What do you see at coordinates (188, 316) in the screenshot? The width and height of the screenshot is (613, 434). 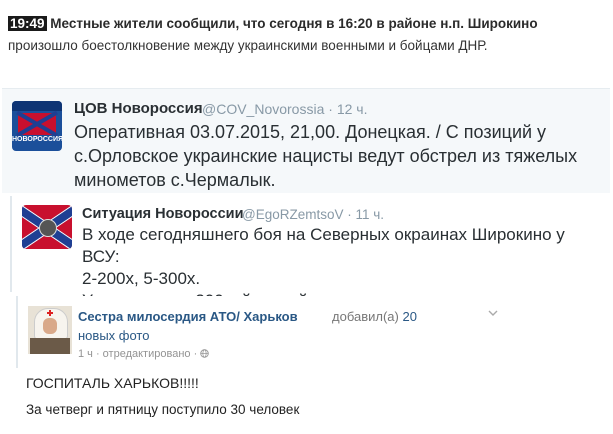 I see `post-author-name: Сестра милосердия АТО/ Харьков` at bounding box center [188, 316].